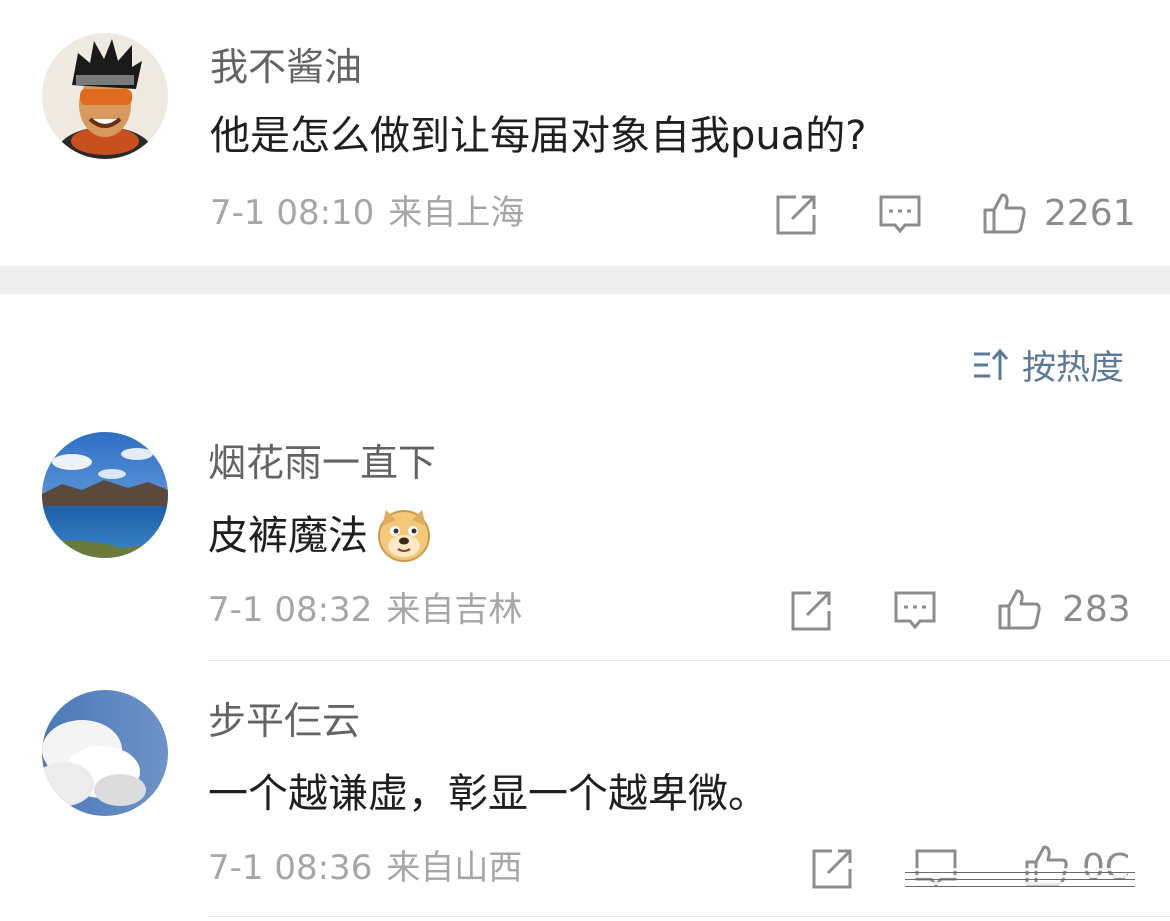 The height and width of the screenshot is (921, 1170). What do you see at coordinates (1096, 609) in the screenshot?
I see `like-count: 283` at bounding box center [1096, 609].